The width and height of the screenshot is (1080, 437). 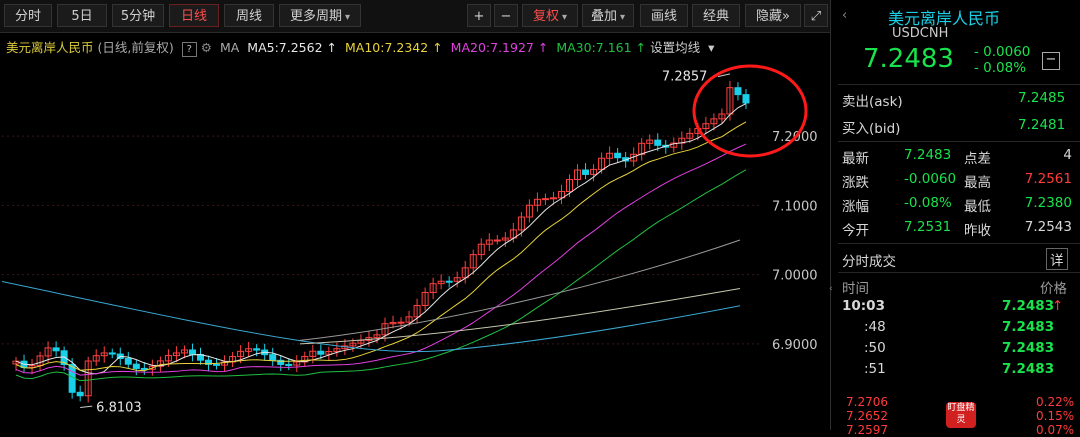 I want to click on tick-time: :50, so click(x=875, y=348).